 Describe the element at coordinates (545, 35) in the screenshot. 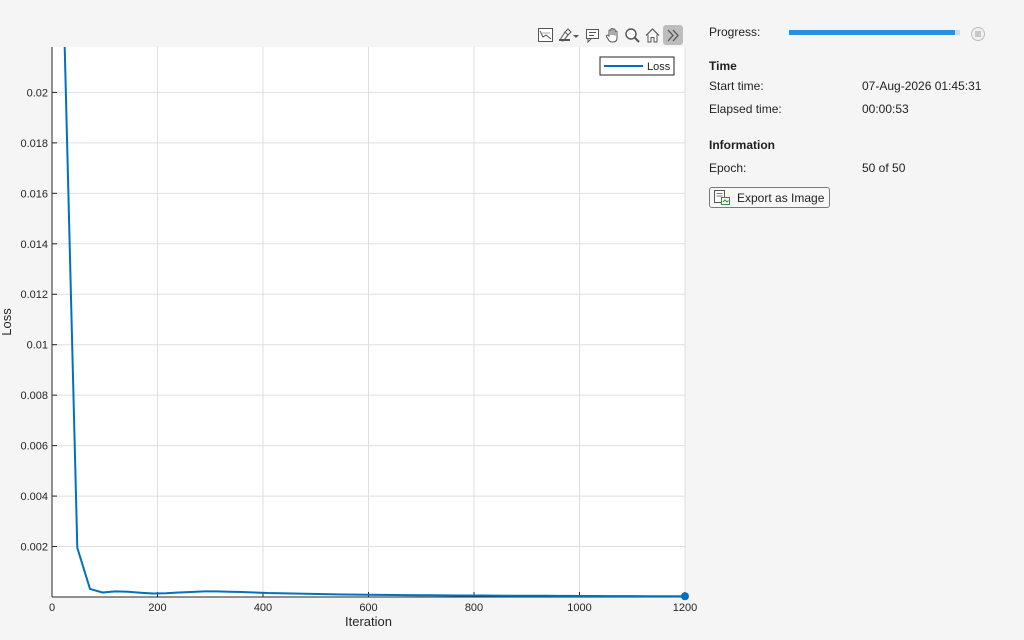

I see `export-icon` at that location.